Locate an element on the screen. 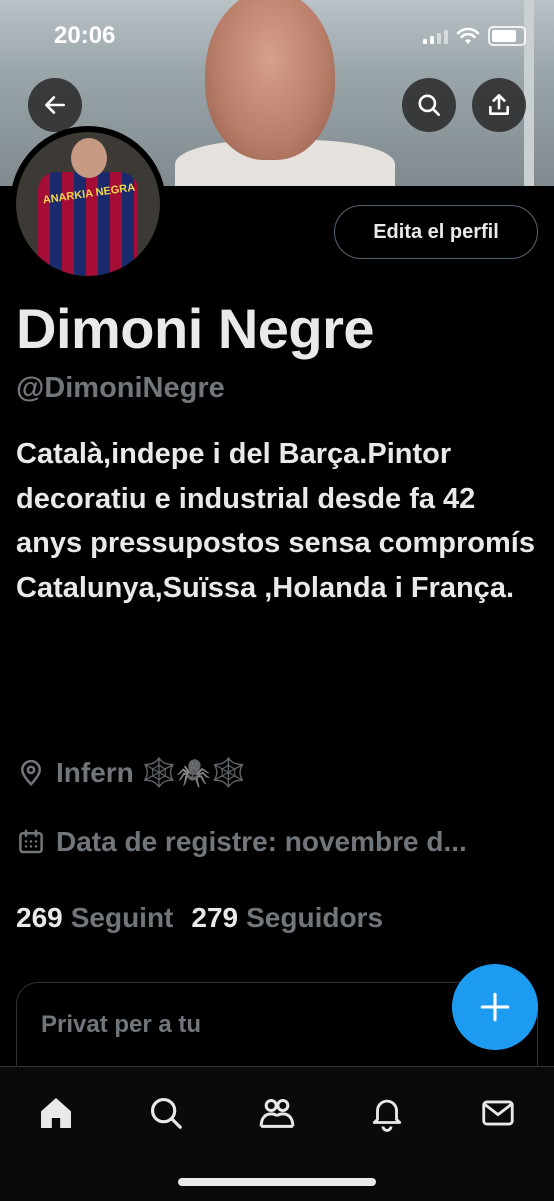 Image resolution: width=554 pixels, height=1201 pixels. plus-icon is located at coordinates (495, 1007).